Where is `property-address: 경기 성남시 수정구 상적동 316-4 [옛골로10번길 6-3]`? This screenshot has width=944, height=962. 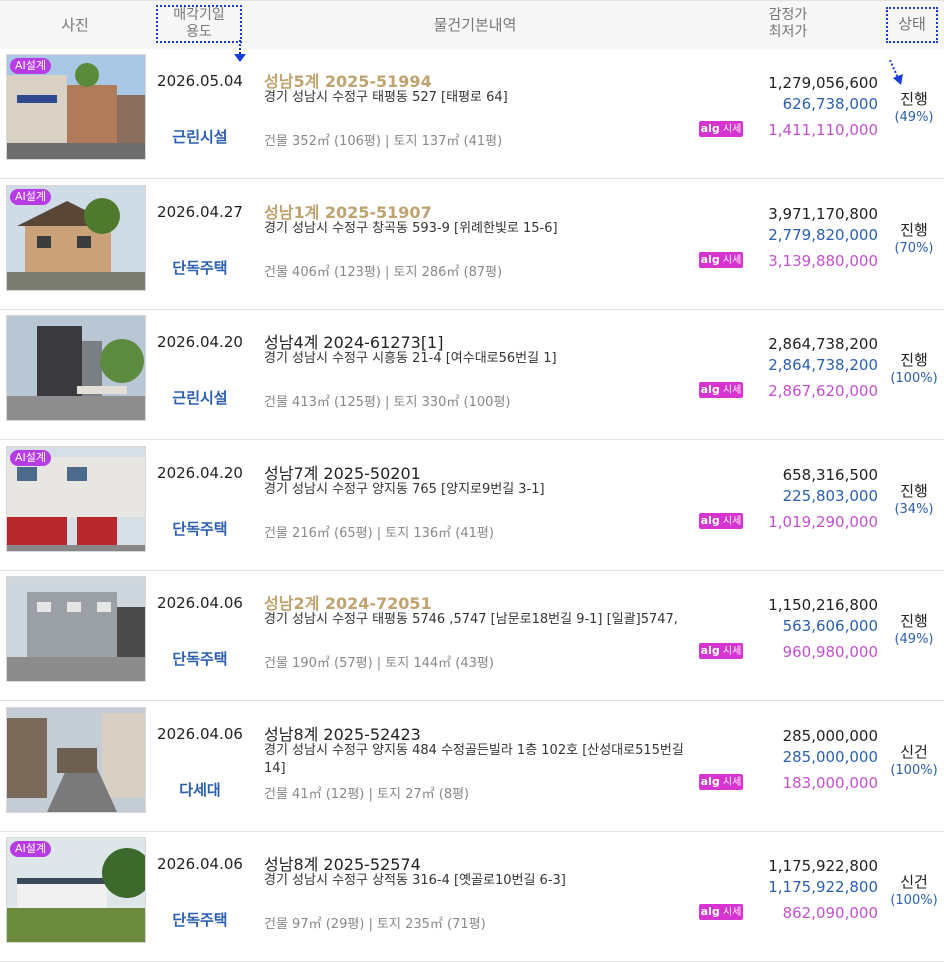 property-address: 경기 성남시 수정구 상적동 316-4 [옛골로10번길 6-3] is located at coordinates (415, 880).